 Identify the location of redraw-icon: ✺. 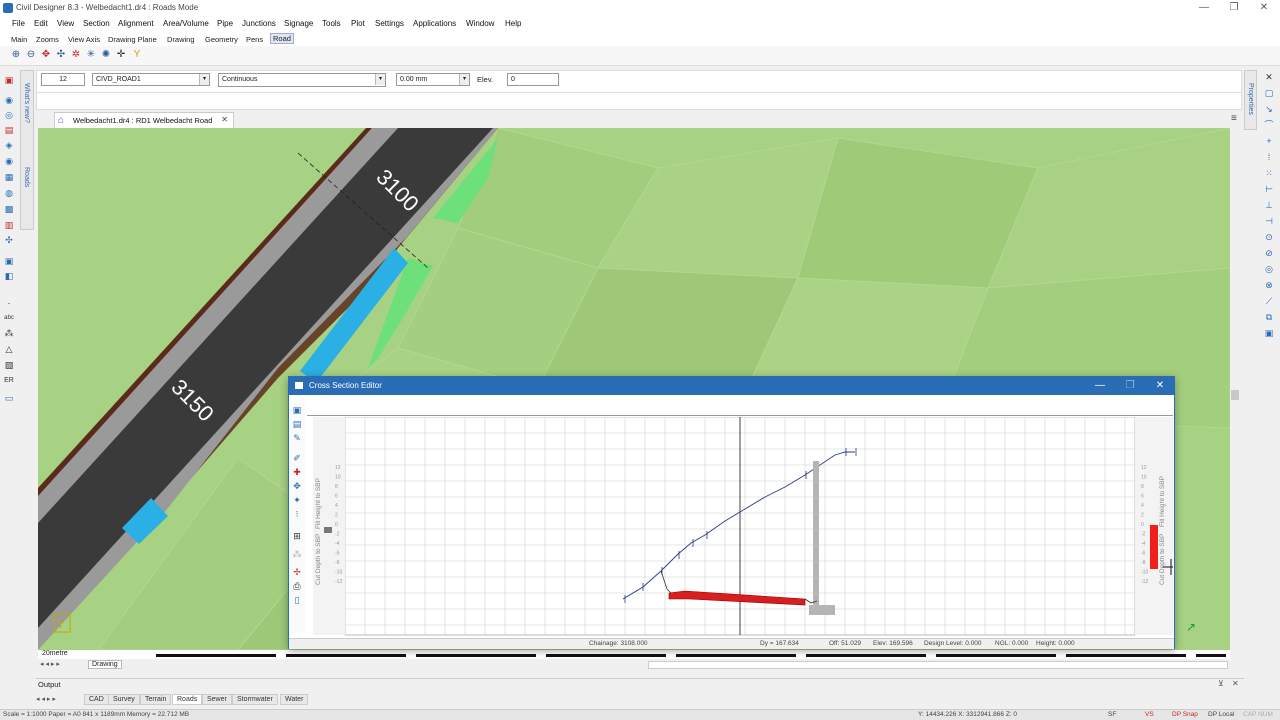
(106, 55).